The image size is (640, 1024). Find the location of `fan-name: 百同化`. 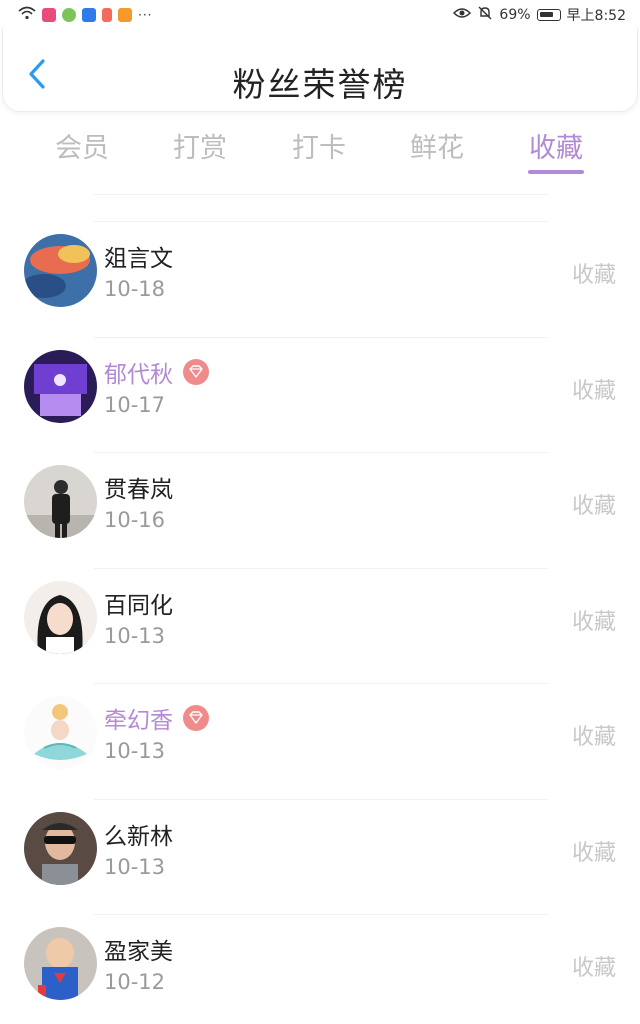

fan-name: 百同化 is located at coordinates (138, 605).